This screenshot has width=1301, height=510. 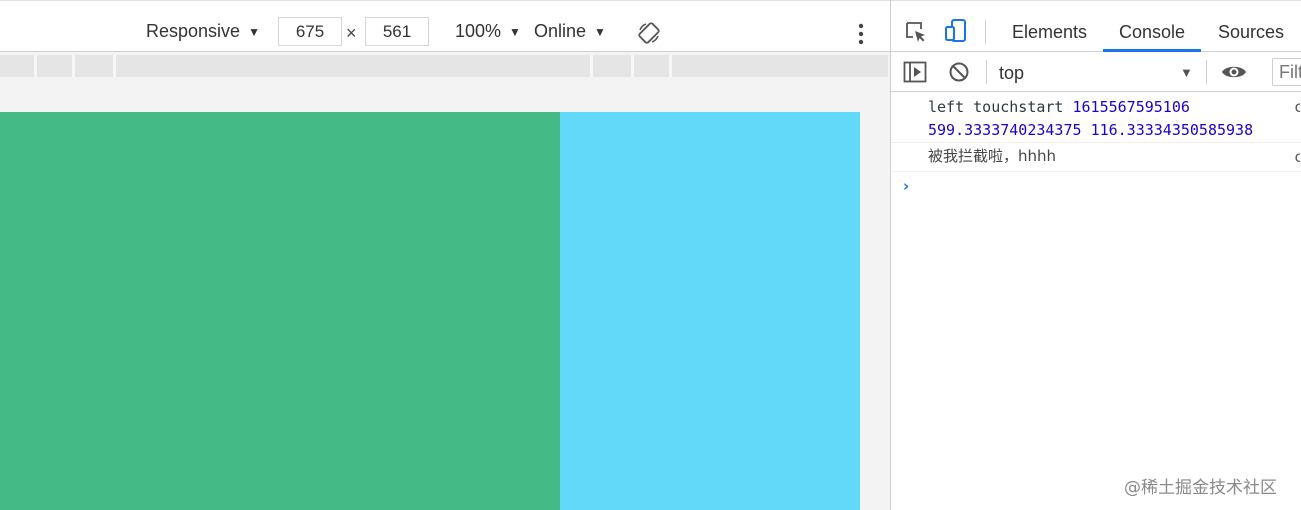 What do you see at coordinates (1251, 32) in the screenshot?
I see `tab-sources: Sources` at bounding box center [1251, 32].